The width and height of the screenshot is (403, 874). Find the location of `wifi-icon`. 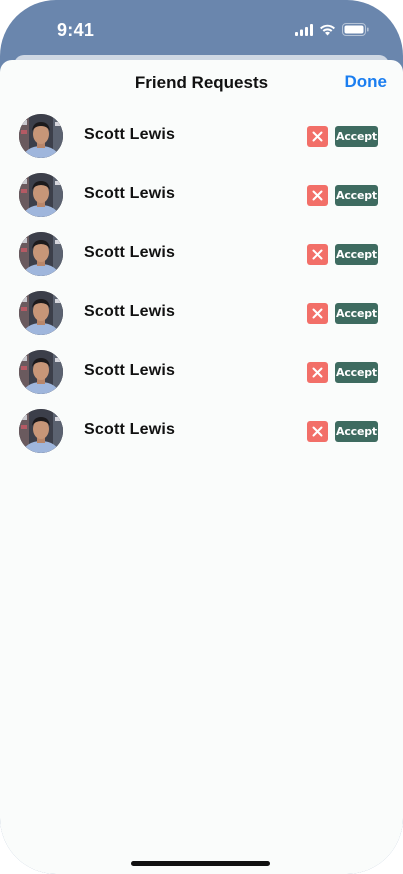

wifi-icon is located at coordinates (327, 32).